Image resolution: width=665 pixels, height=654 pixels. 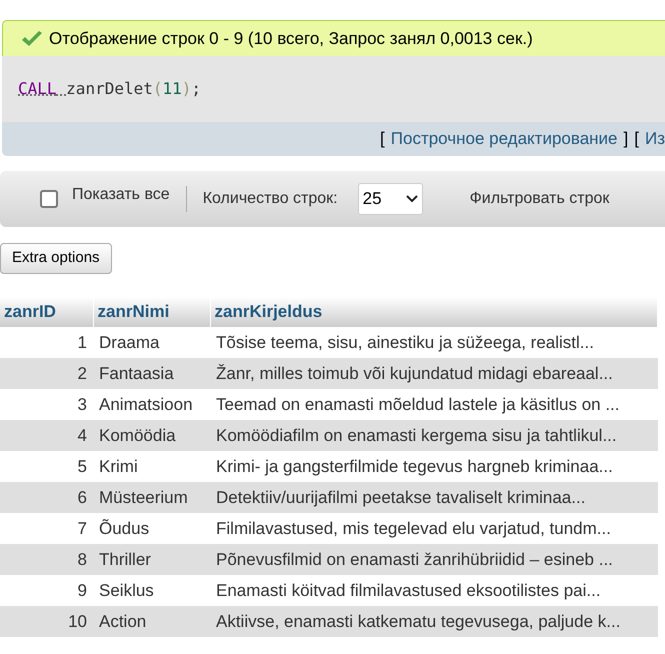 What do you see at coordinates (654, 139) in the screenshot?
I see `edit-link: Из` at bounding box center [654, 139].